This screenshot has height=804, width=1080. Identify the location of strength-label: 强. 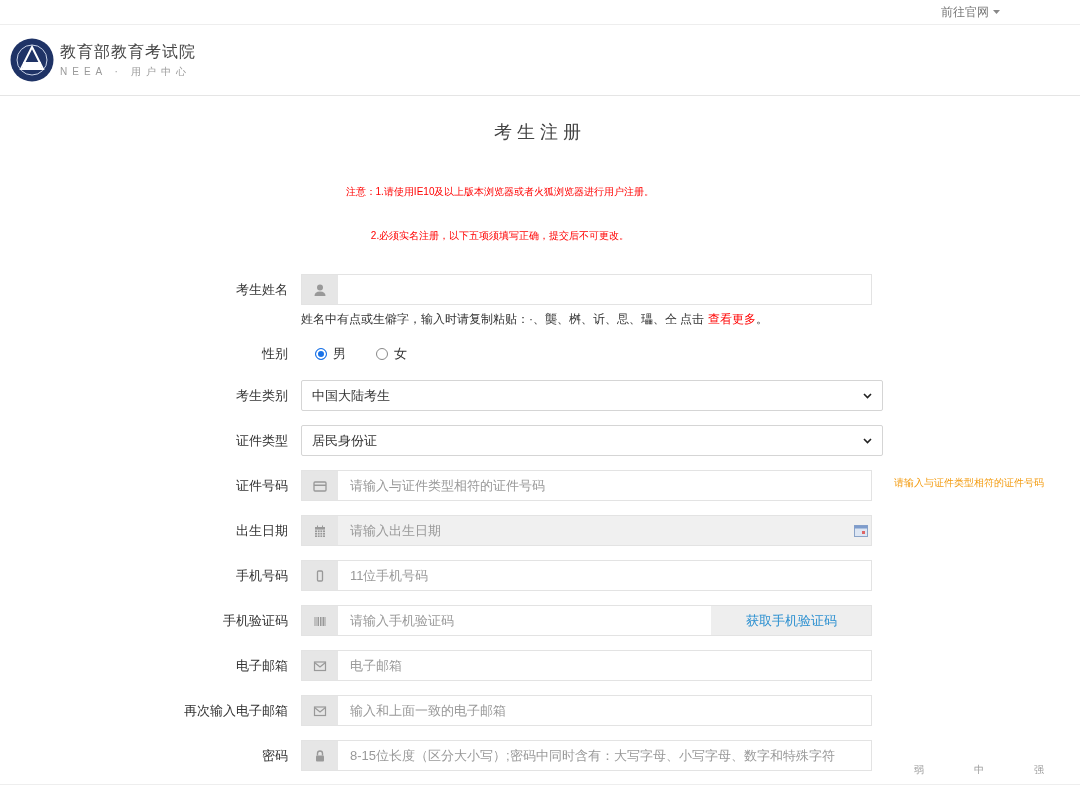
(1039, 770).